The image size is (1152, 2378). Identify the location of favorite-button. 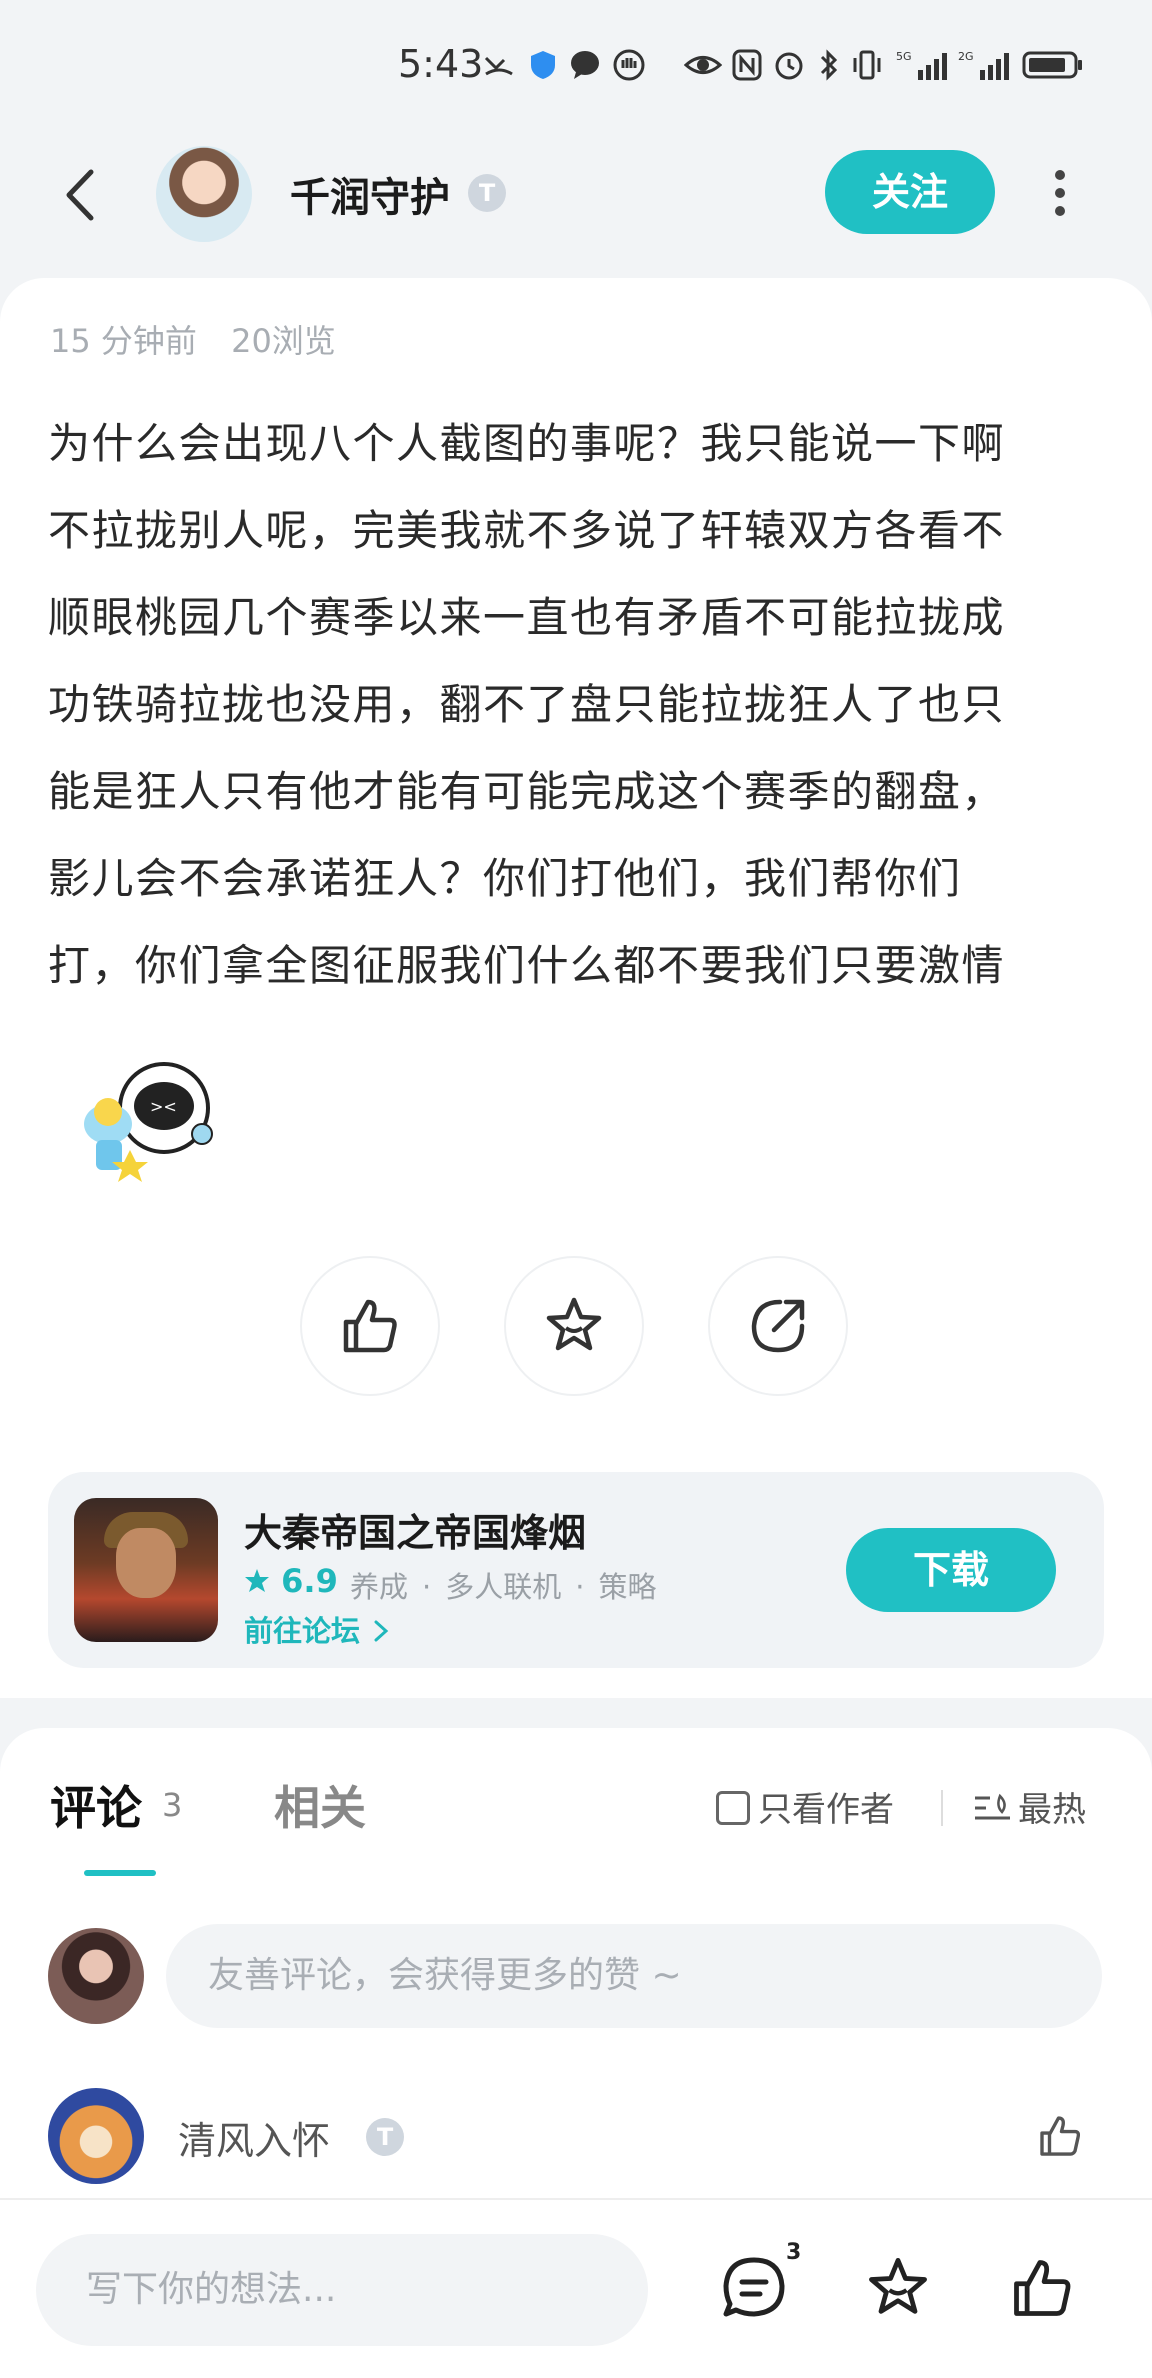
(574, 1326).